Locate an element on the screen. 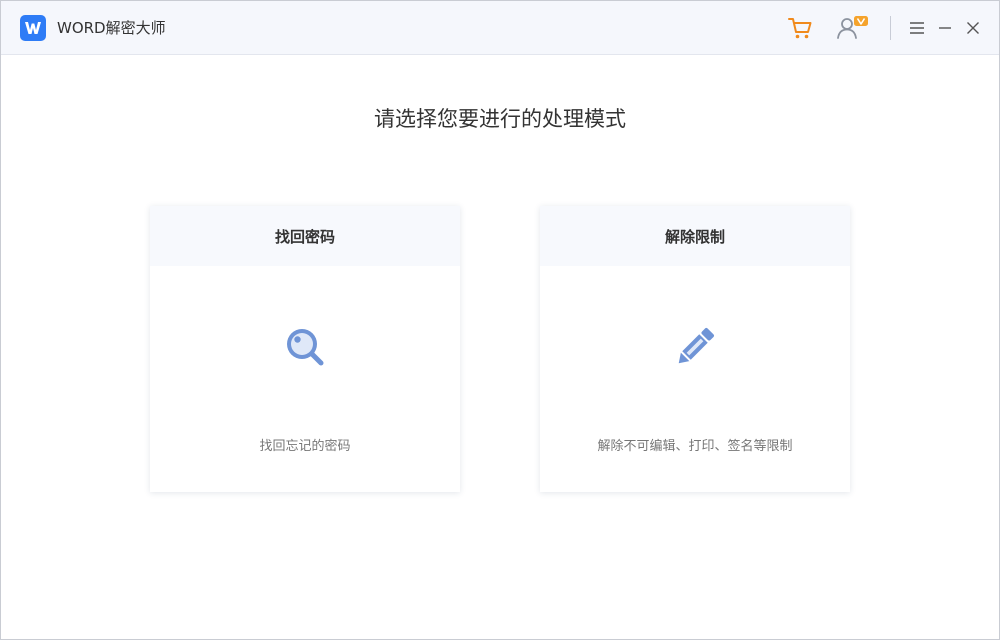 This screenshot has width=1000, height=640. page-heading: 请选择您要进行的处理模式 is located at coordinates (500, 119).